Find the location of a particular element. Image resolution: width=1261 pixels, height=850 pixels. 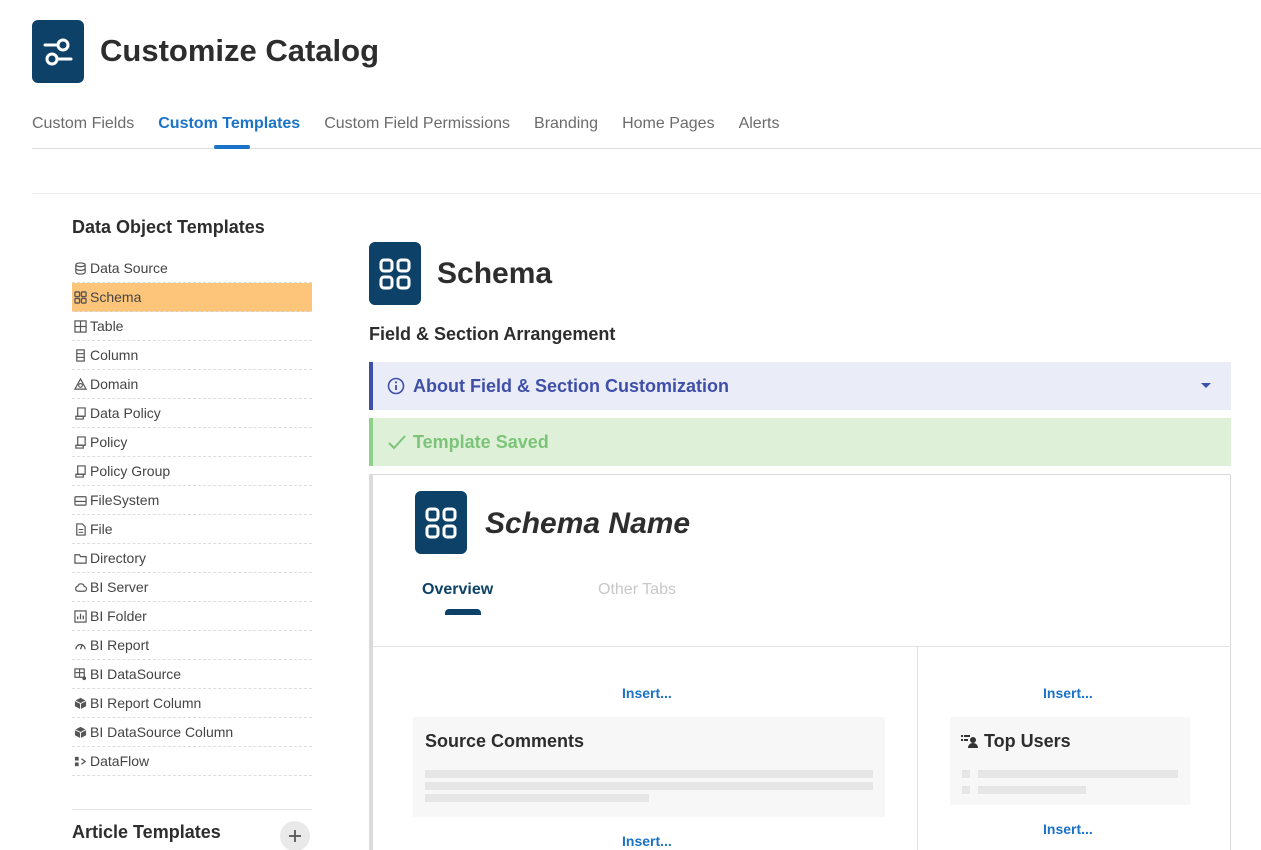

preview-divider is located at coordinates (802, 646).